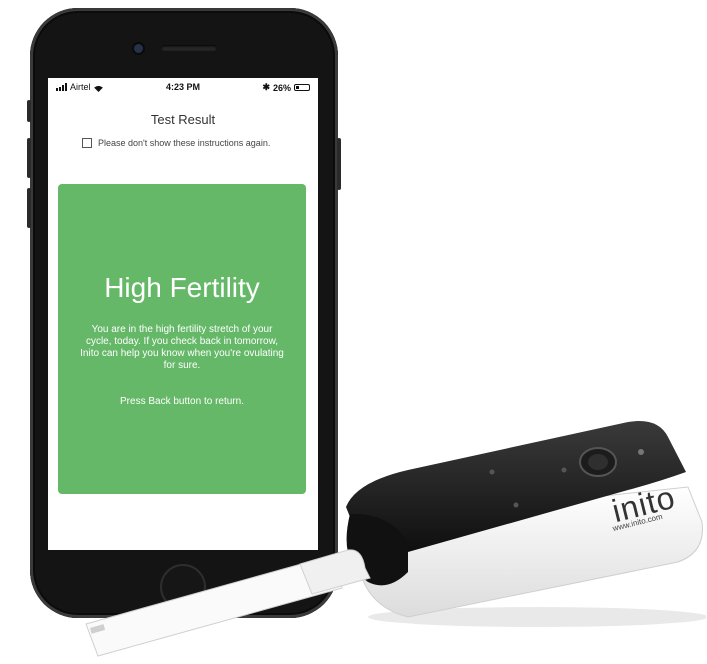 The image size is (707, 664). I want to click on front-camera, so click(138, 48).